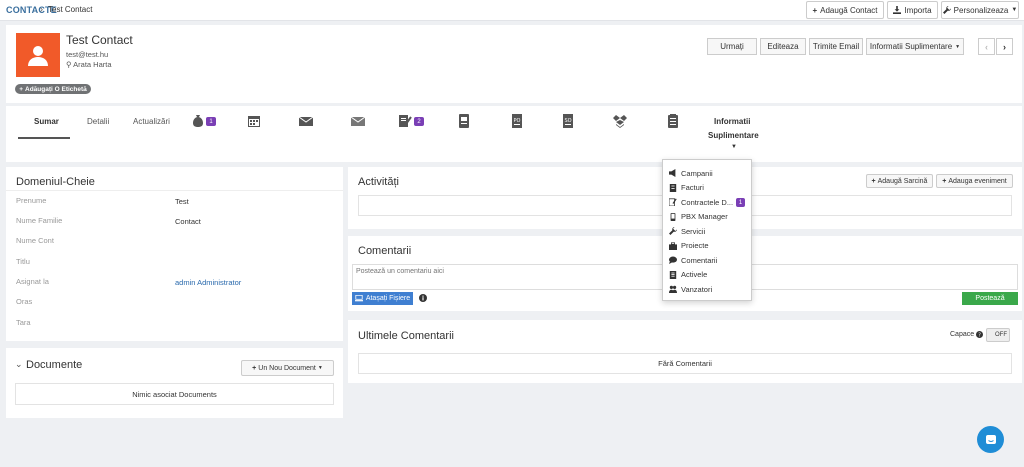  I want to click on follow-button: Urmați, so click(732, 46).